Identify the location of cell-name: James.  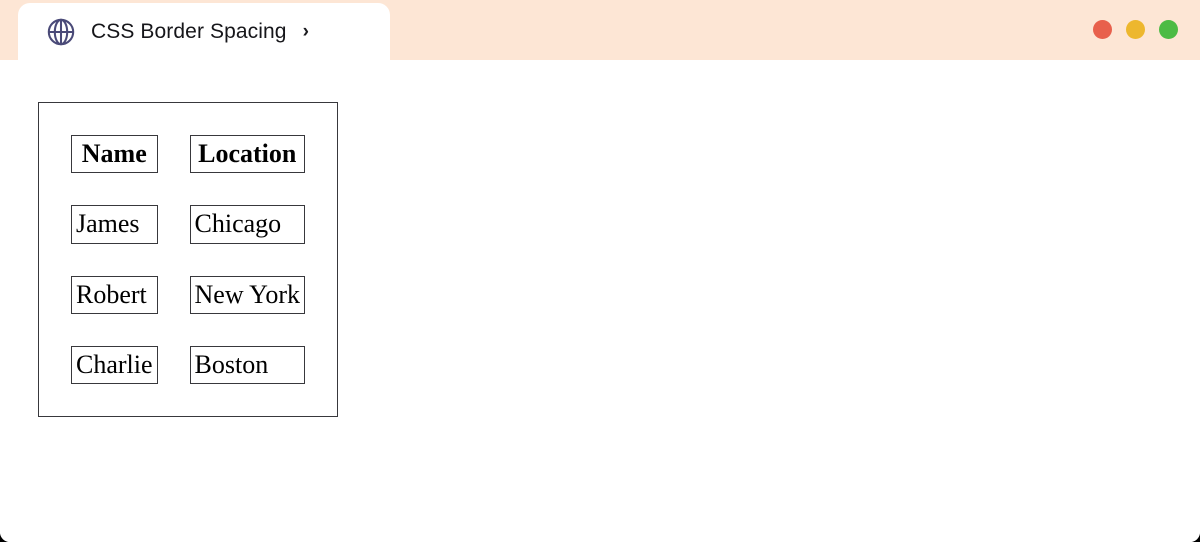
(114, 224).